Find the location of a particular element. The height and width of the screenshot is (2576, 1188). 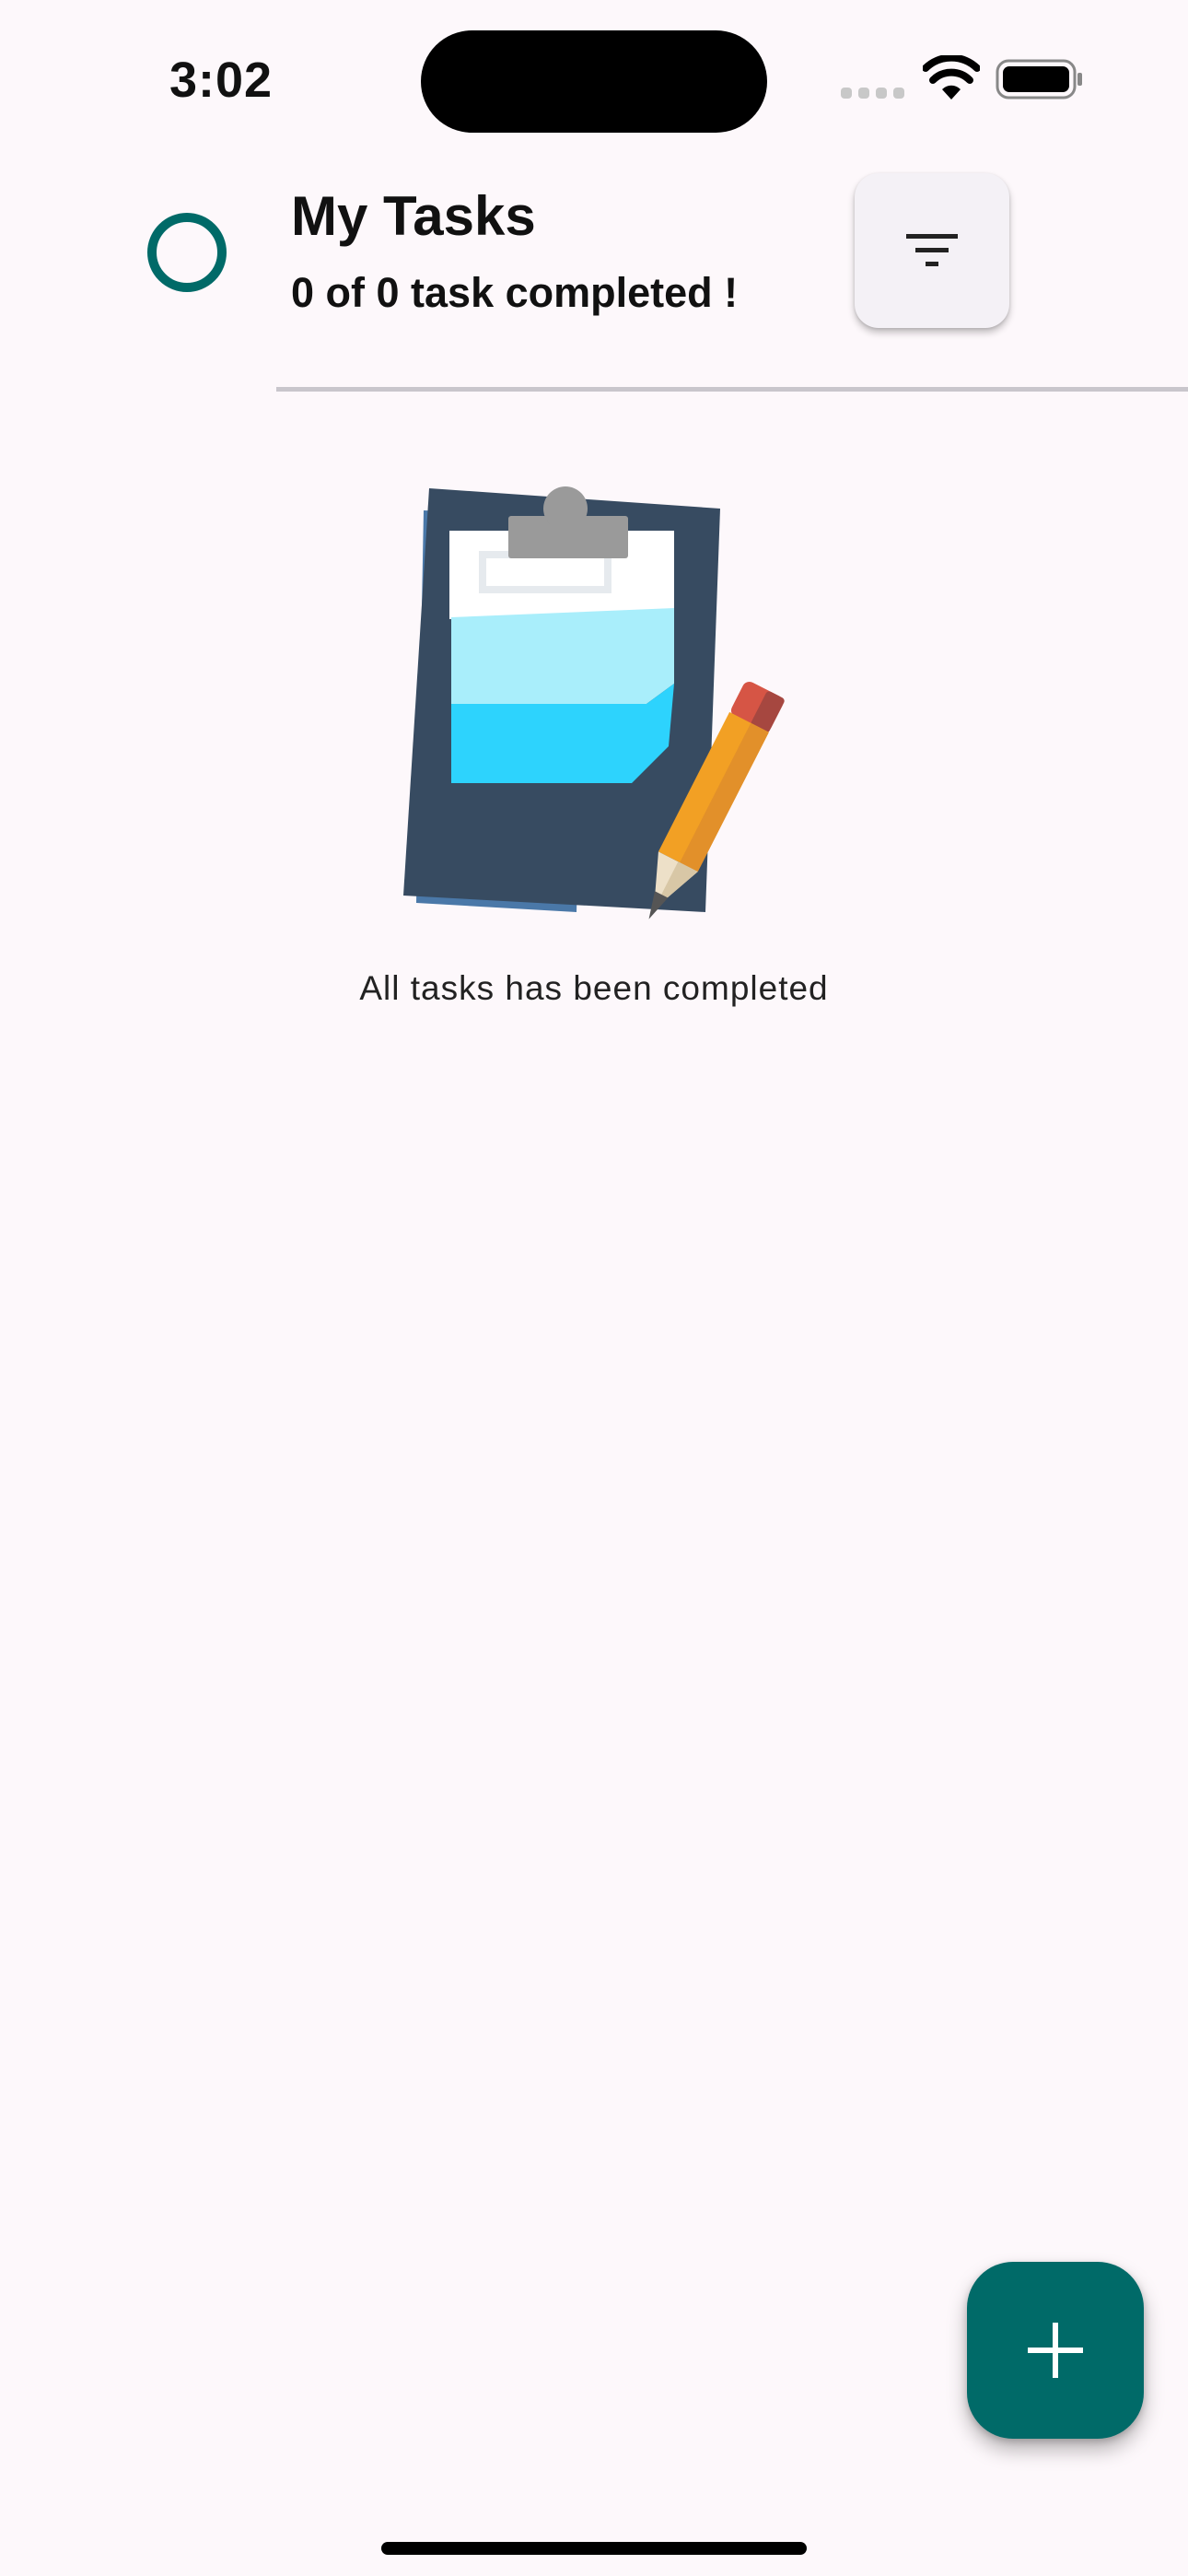

cellular-signal-icon is located at coordinates (872, 93).